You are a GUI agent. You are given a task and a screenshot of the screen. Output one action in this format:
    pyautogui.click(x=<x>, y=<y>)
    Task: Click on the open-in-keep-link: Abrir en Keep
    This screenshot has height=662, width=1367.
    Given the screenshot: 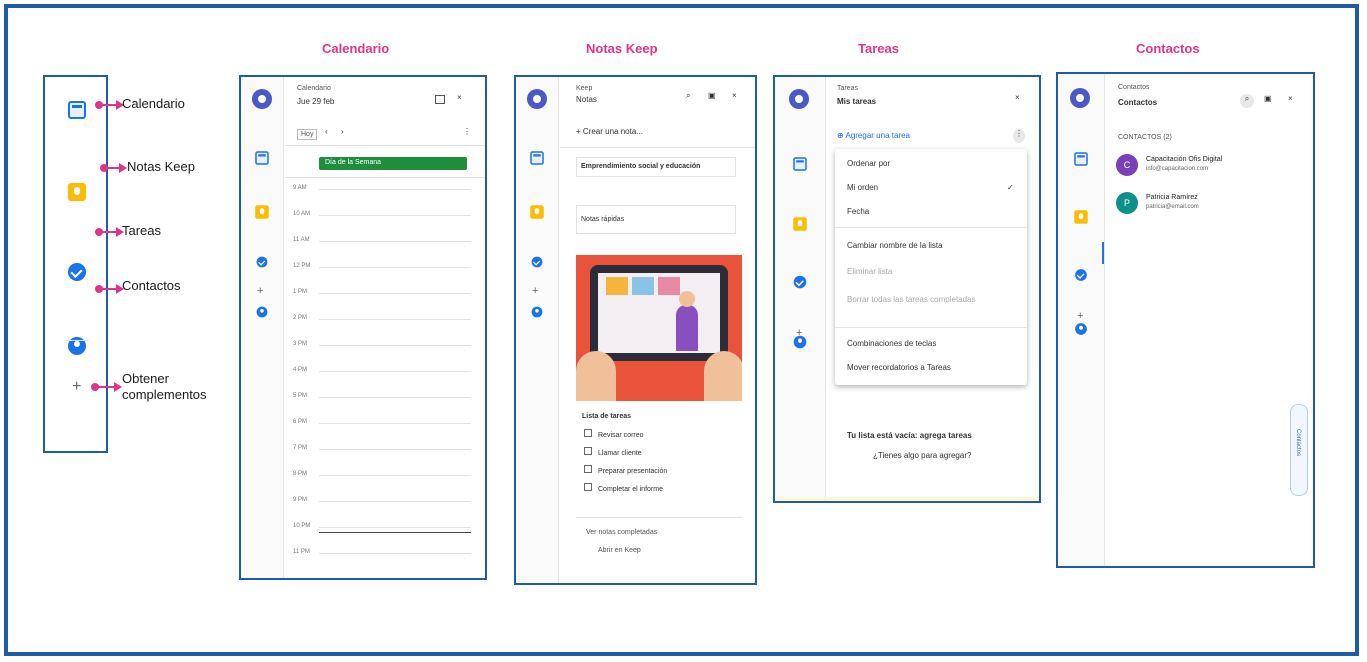 What is the action you would take?
    pyautogui.click(x=619, y=550)
    